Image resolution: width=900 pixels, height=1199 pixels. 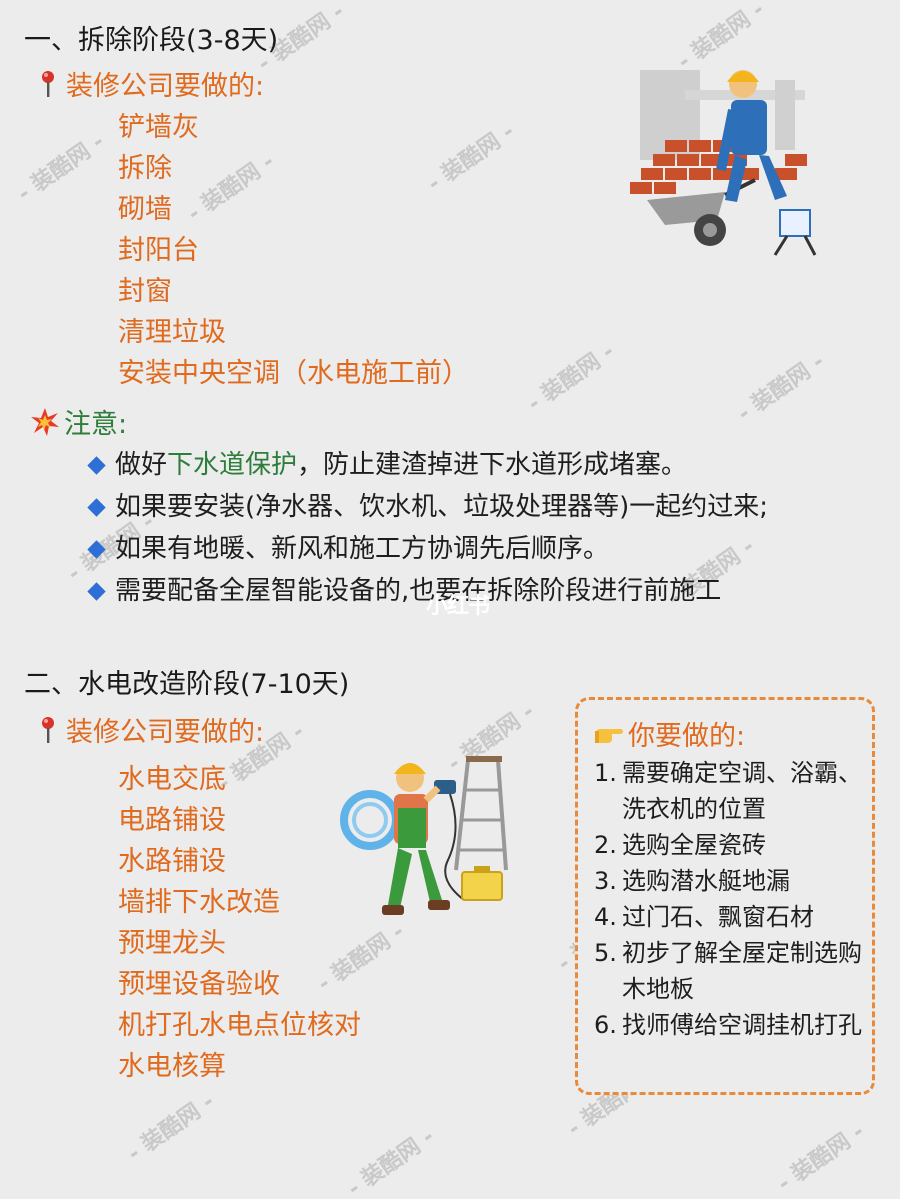 I want to click on list-item: 2. 选购全屋瓷砖, so click(x=680, y=845).